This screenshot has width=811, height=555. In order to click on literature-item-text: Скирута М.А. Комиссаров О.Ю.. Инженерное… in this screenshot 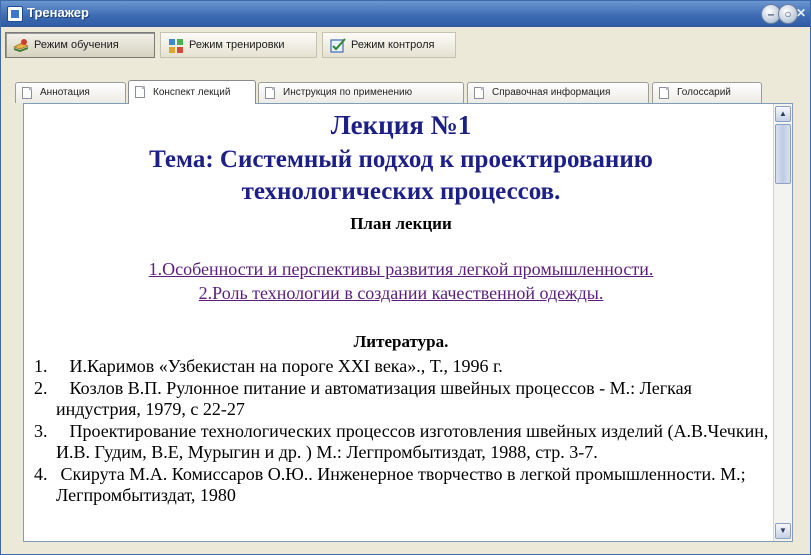, I will do `click(403, 484)`.